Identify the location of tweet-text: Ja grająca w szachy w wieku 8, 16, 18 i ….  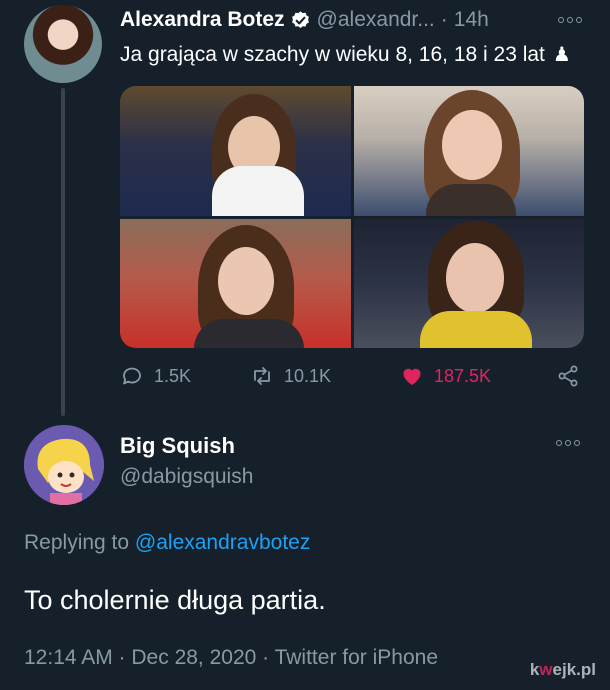
(345, 54).